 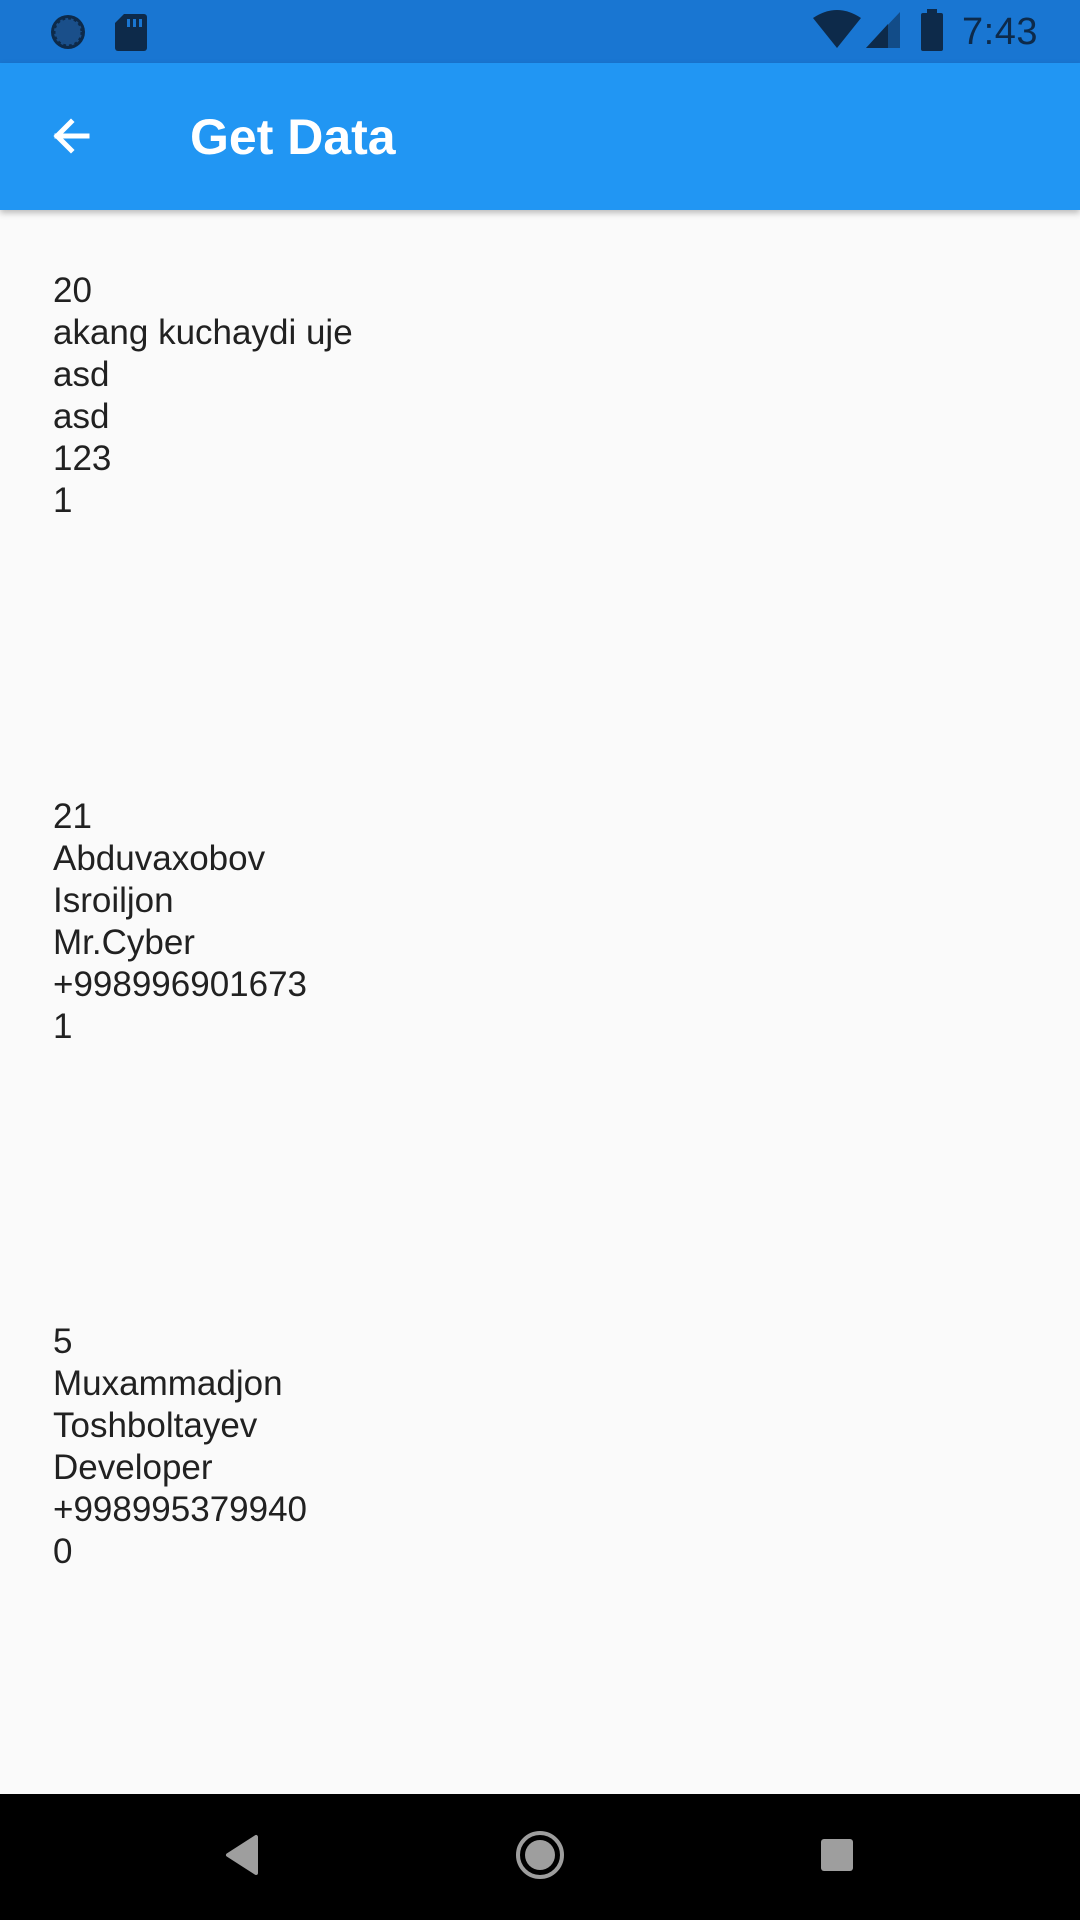 I want to click on app-bar: Get Data, so click(x=540, y=136).